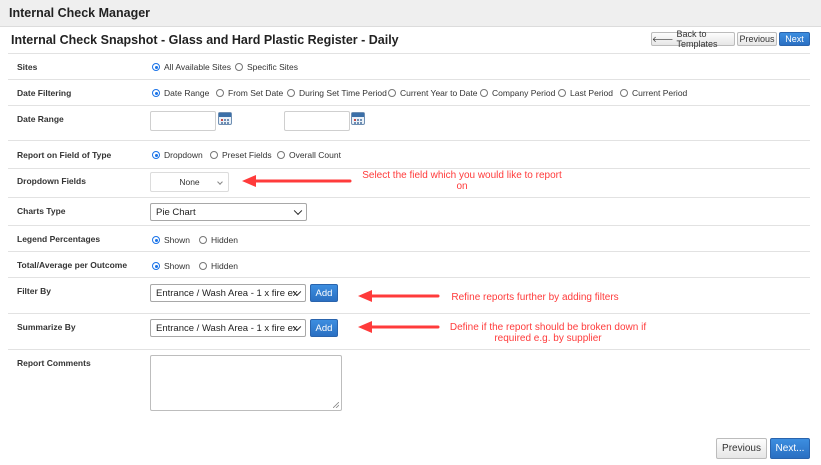 The width and height of the screenshot is (821, 465). What do you see at coordinates (247, 155) in the screenshot?
I see `option-label: Preset Fields` at bounding box center [247, 155].